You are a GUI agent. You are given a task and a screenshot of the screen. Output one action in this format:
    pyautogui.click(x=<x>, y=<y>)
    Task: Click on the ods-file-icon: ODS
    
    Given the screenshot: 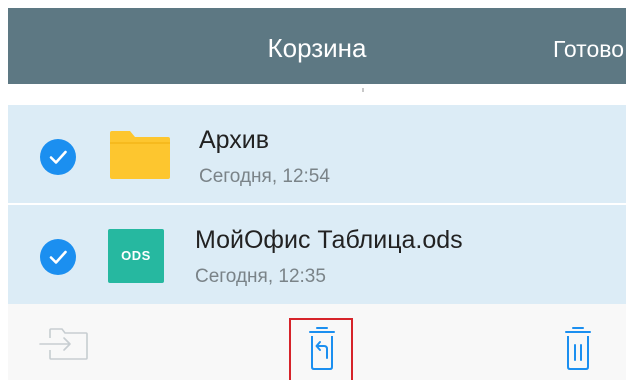 What is the action you would take?
    pyautogui.click(x=136, y=256)
    